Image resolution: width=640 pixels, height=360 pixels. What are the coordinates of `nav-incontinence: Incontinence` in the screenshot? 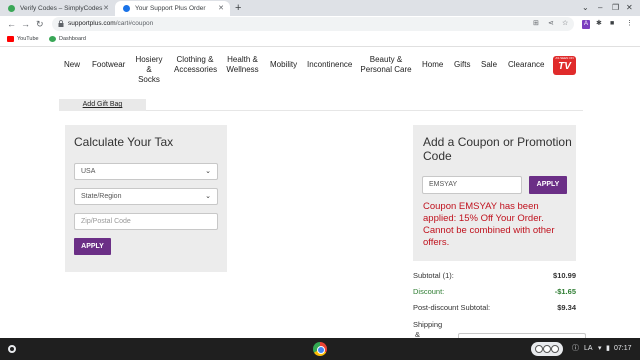 It's located at (329, 65).